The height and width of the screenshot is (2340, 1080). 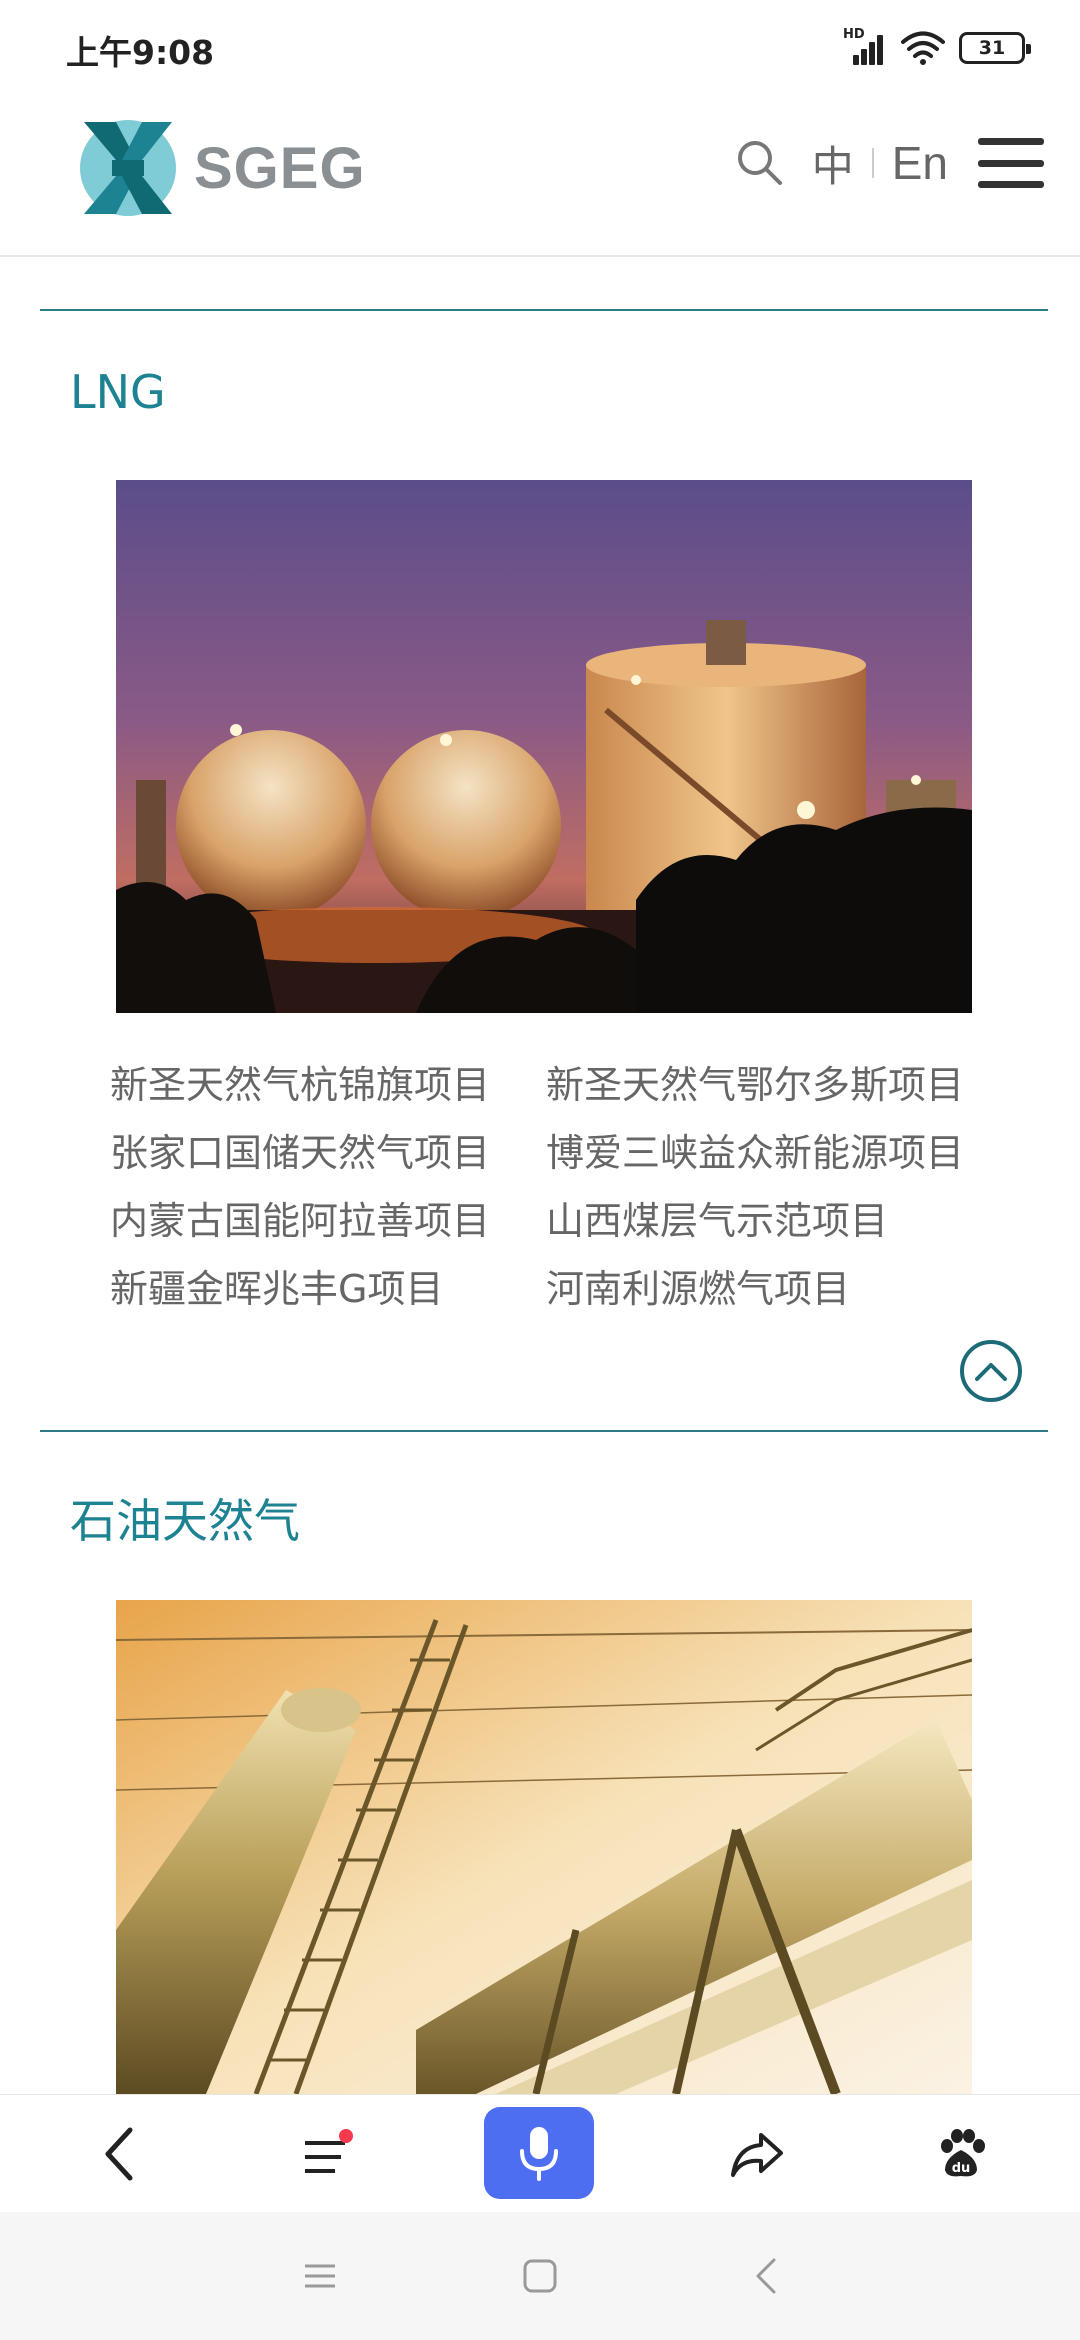 I want to click on project-link: 博爱三峡益众新能源项目, so click(x=766, y=1153).